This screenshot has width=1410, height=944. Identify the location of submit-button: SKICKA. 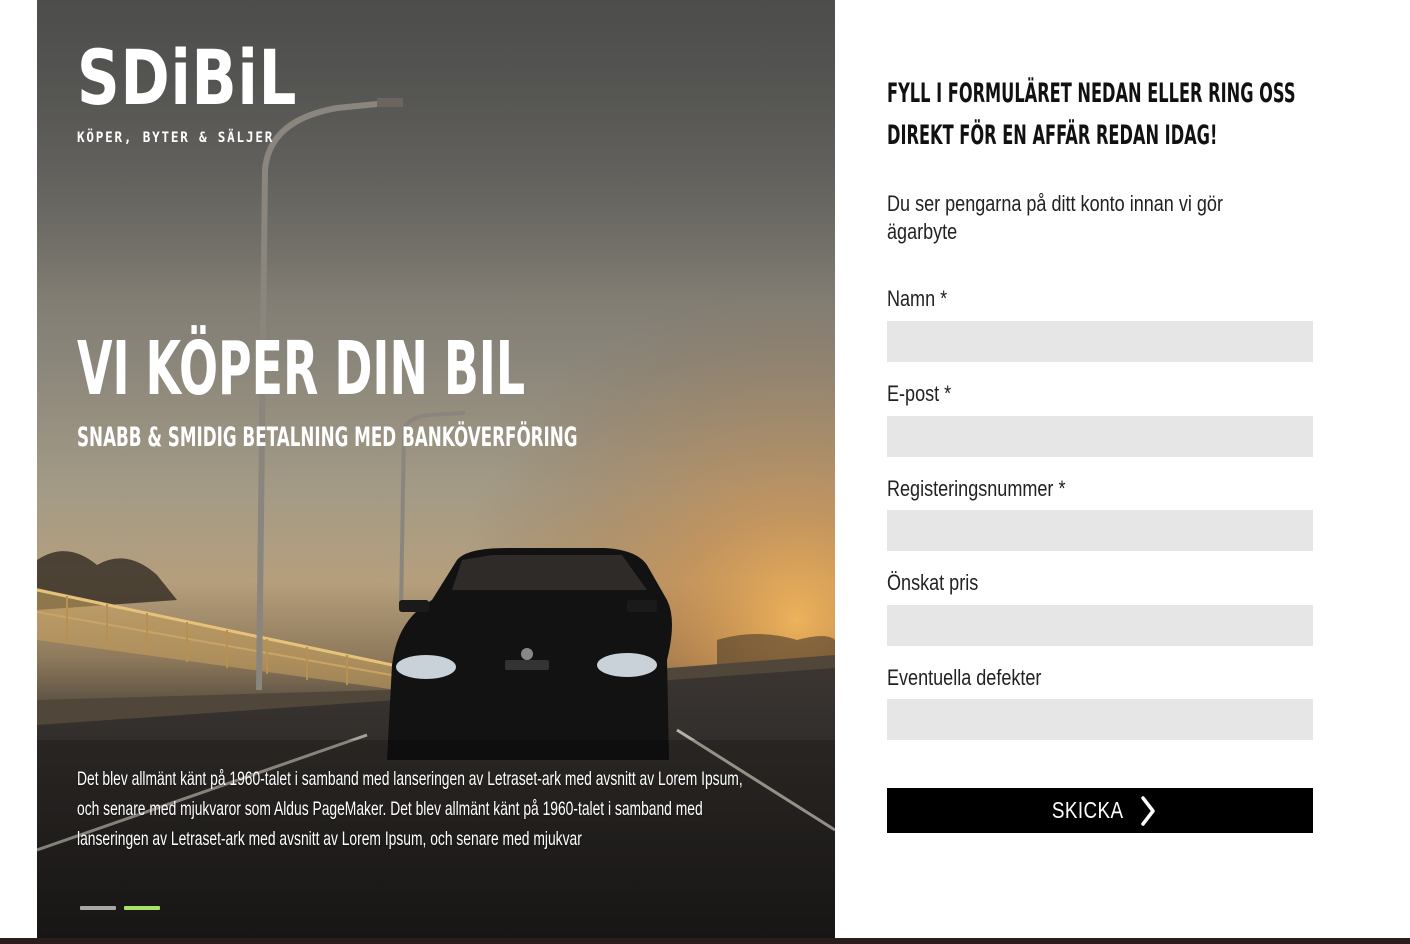
(1100, 810).